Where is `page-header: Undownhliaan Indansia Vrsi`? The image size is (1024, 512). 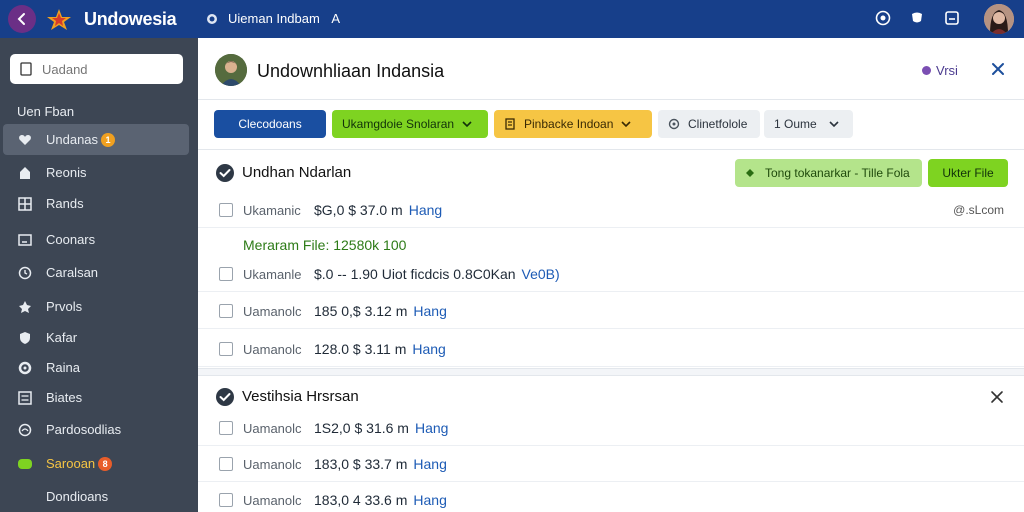 page-header: Undownhliaan Indansia Vrsi is located at coordinates (611, 69).